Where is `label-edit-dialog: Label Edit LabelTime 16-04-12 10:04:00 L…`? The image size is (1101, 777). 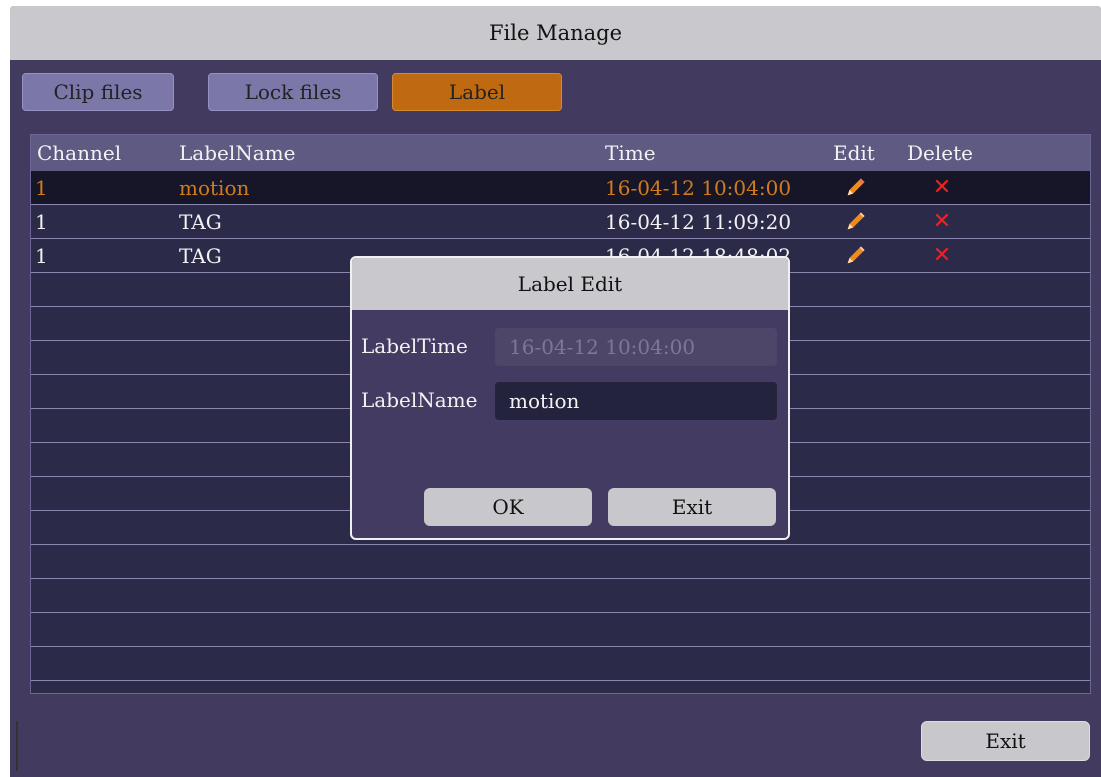 label-edit-dialog: Label Edit LabelTime 16-04-12 10:04:00 L… is located at coordinates (570, 398).